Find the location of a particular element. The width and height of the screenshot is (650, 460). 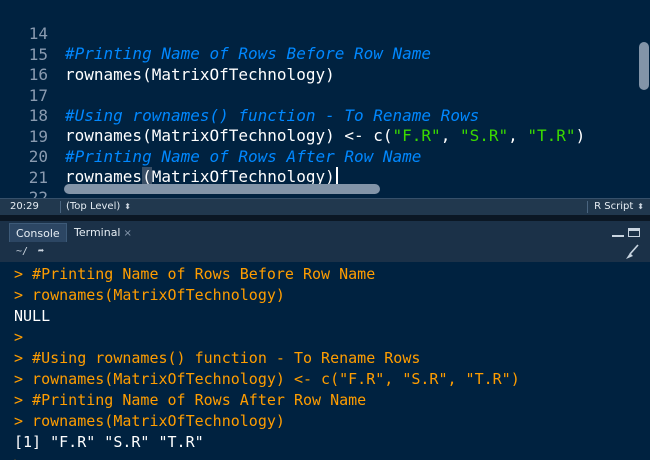

console-toolbar: ~/ ➦ is located at coordinates (325, 252).